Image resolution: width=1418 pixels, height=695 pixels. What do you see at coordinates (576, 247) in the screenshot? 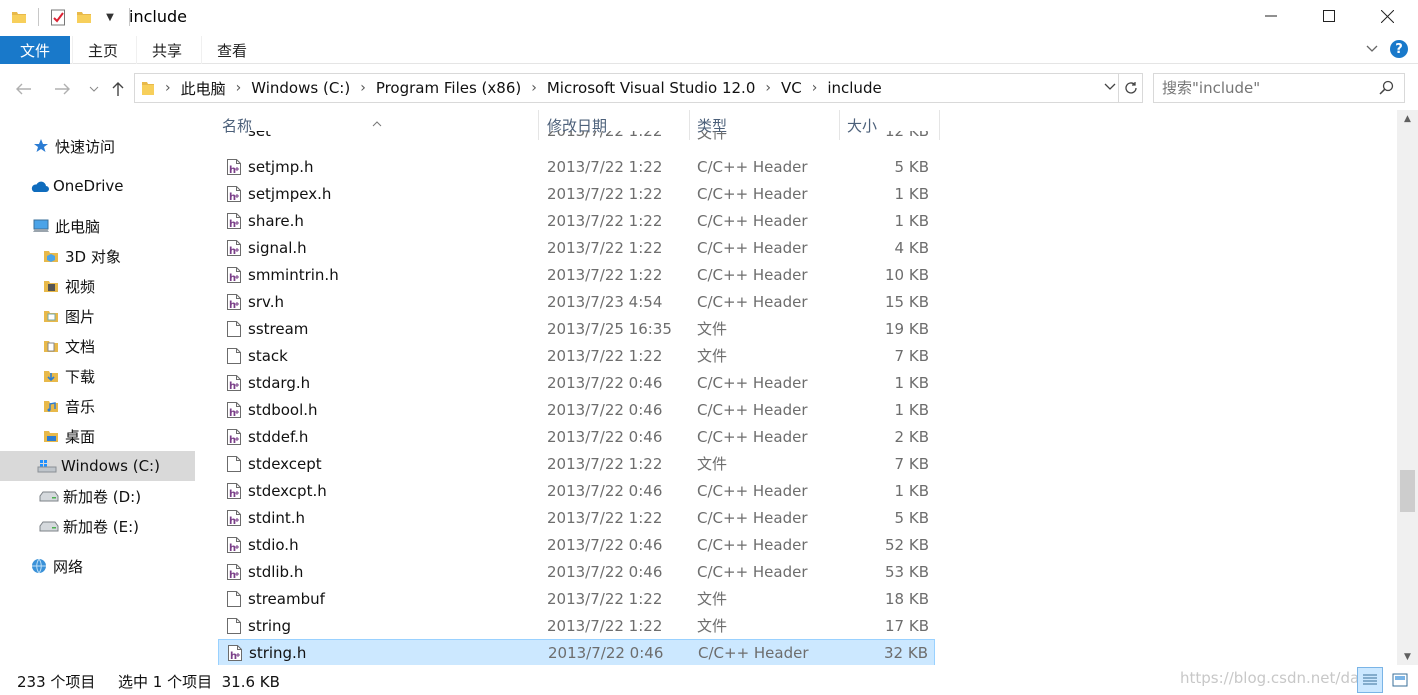
I see `table-row: h signal.h 2013/7/22 1:22 C/C++ Header 4 KB` at bounding box center [576, 247].